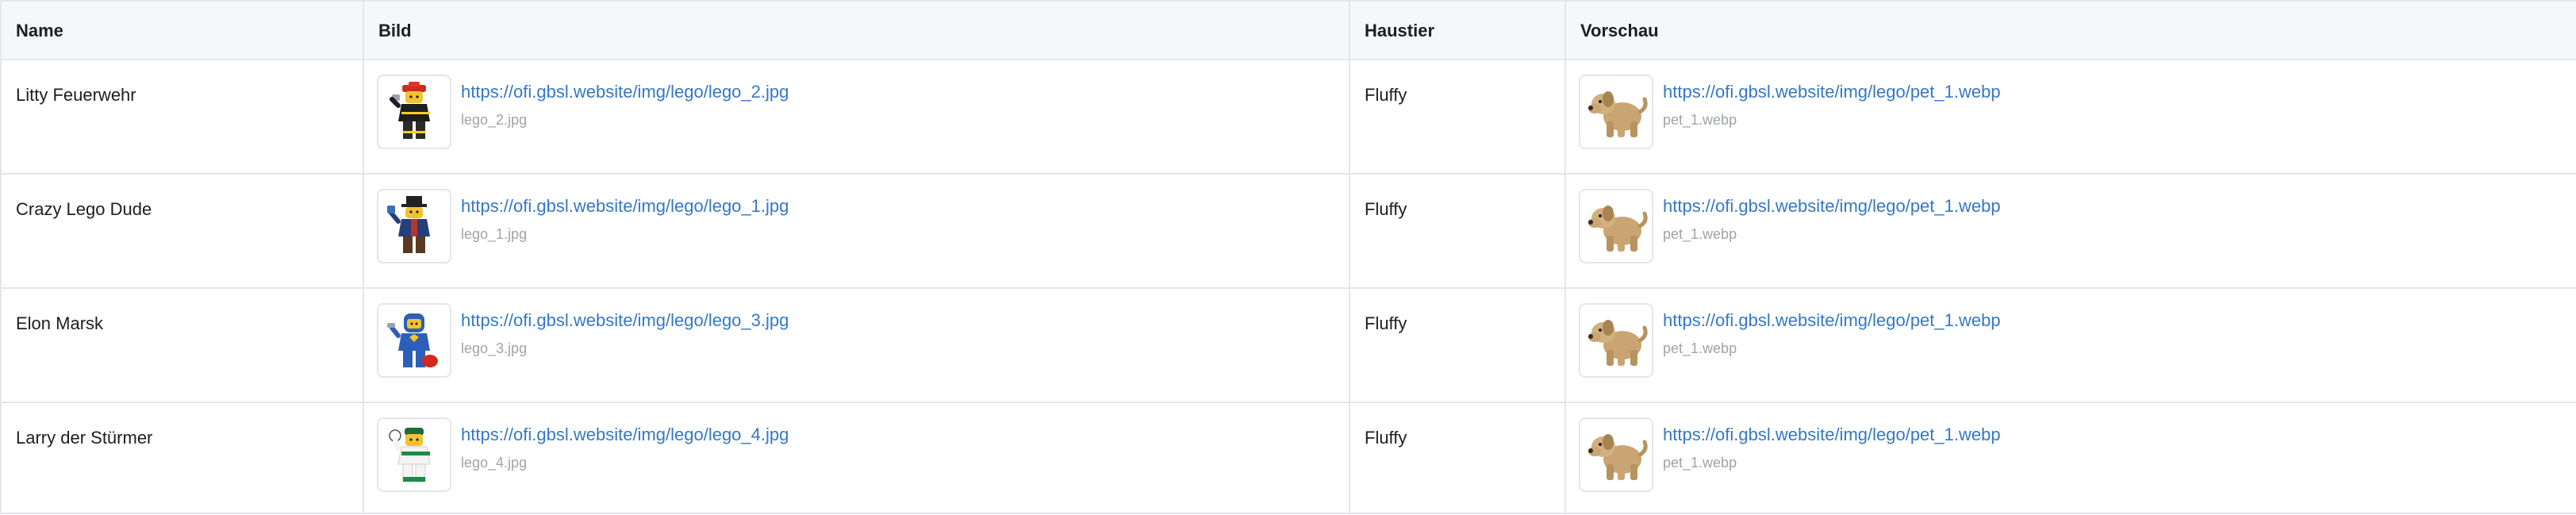 The height and width of the screenshot is (515, 2576). Describe the element at coordinates (182, 30) in the screenshot. I see `column-header-name: Name` at that location.